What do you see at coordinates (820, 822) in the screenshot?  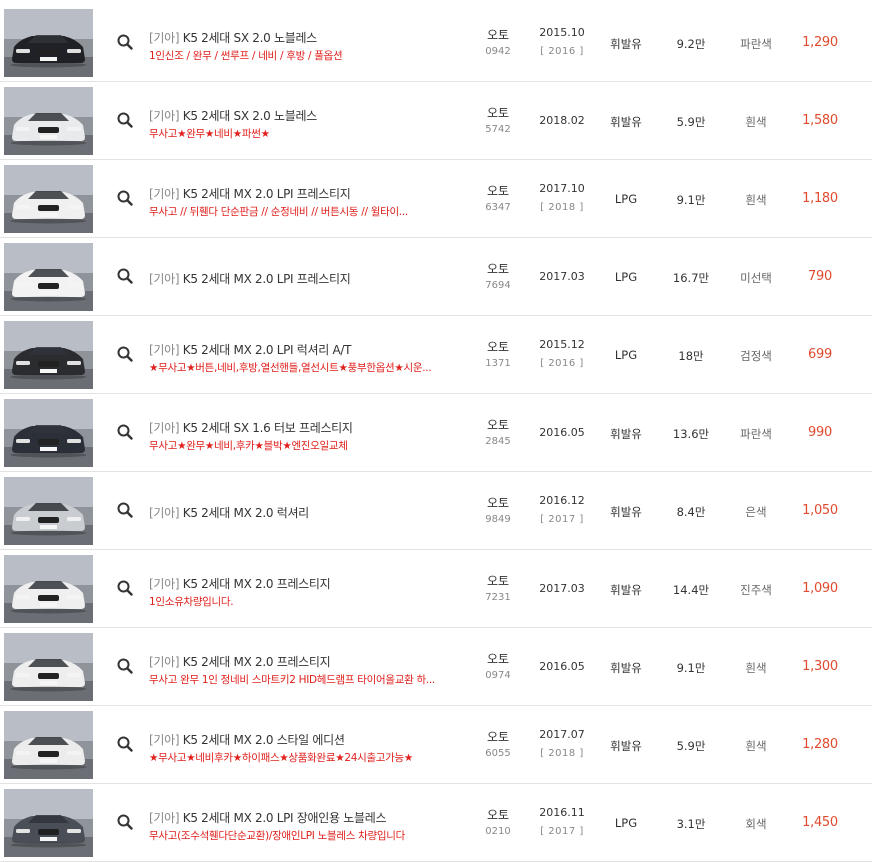 I see `price: 1,450` at bounding box center [820, 822].